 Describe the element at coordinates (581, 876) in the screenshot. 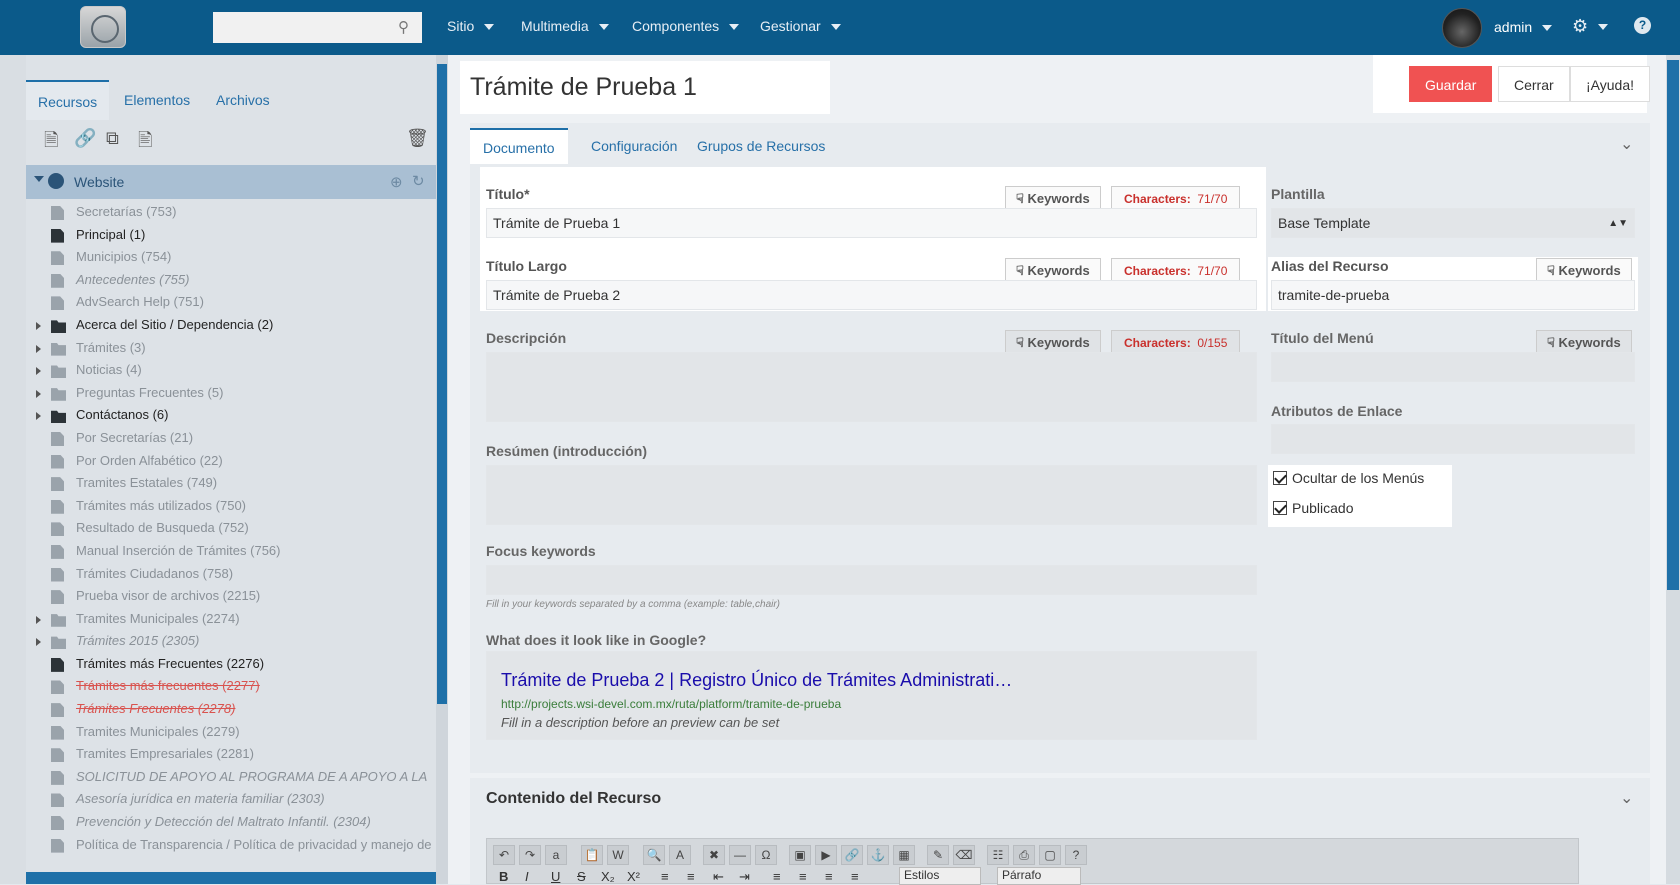

I see `strikethrough-icon: S` at that location.